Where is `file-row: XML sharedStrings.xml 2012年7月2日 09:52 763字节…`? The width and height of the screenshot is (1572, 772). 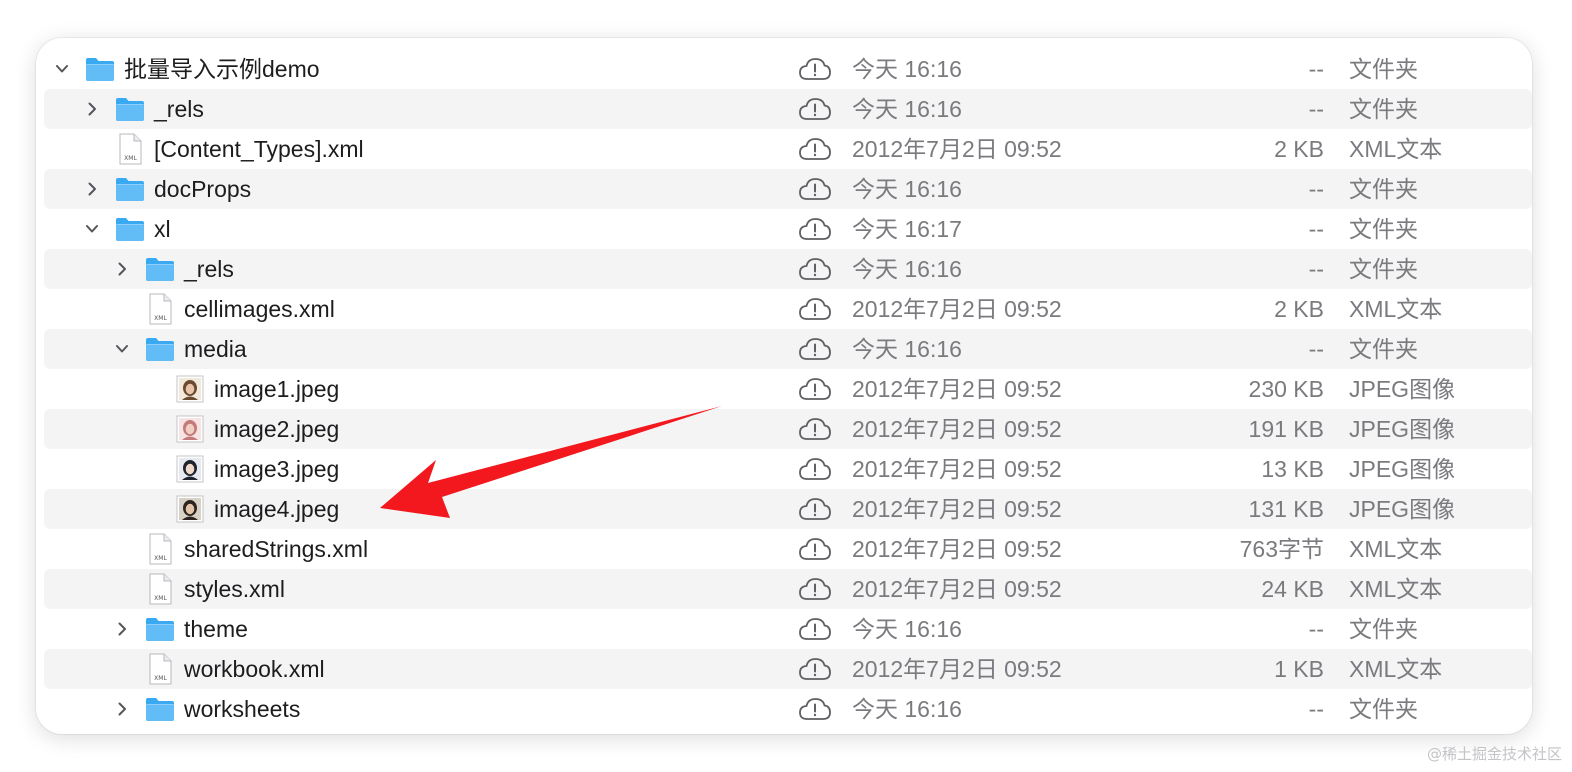 file-row: XML sharedStrings.xml 2012年7月2日 09:52 763字节… is located at coordinates (788, 549).